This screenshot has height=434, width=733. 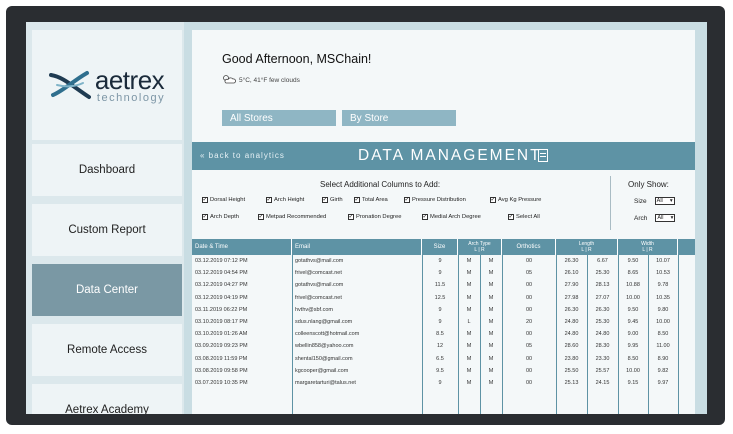 I want to click on table-cell: 10.53, so click(x=663, y=273).